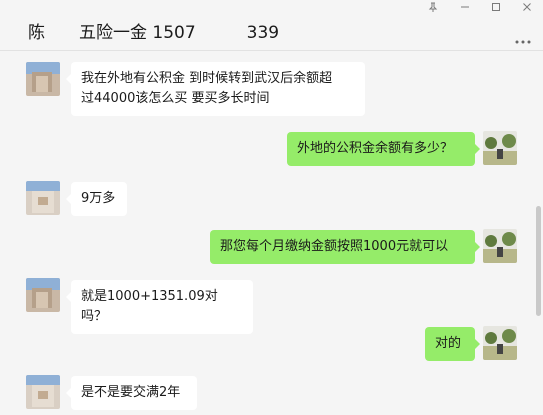  What do you see at coordinates (154, 33) in the screenshot?
I see `chat-title: 陈 五险一金 1507 339` at bounding box center [154, 33].